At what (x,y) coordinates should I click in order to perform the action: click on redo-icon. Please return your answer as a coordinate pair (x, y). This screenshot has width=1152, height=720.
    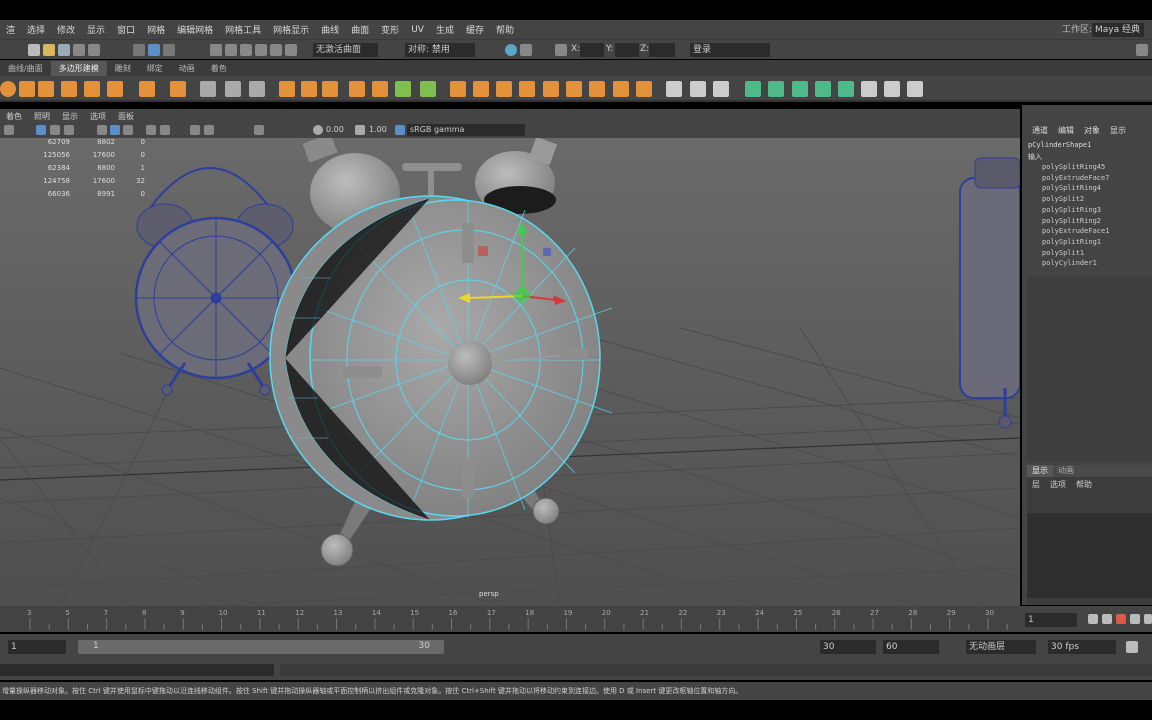
    Looking at the image, I should click on (94, 50).